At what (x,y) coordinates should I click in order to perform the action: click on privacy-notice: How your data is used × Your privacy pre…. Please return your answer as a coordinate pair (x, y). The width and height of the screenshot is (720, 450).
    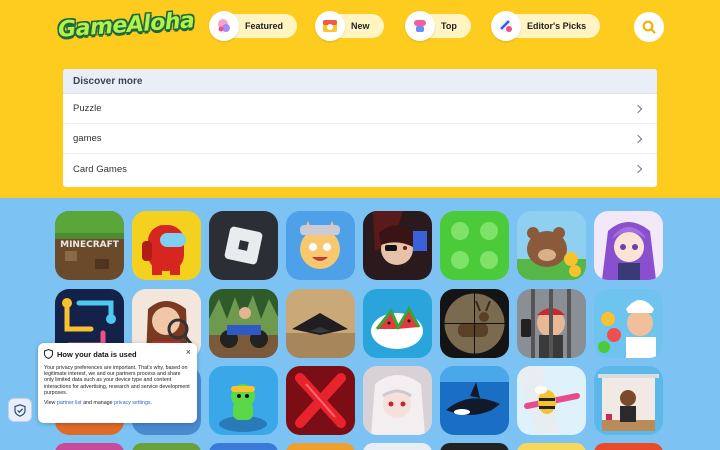
    Looking at the image, I should click on (117, 383).